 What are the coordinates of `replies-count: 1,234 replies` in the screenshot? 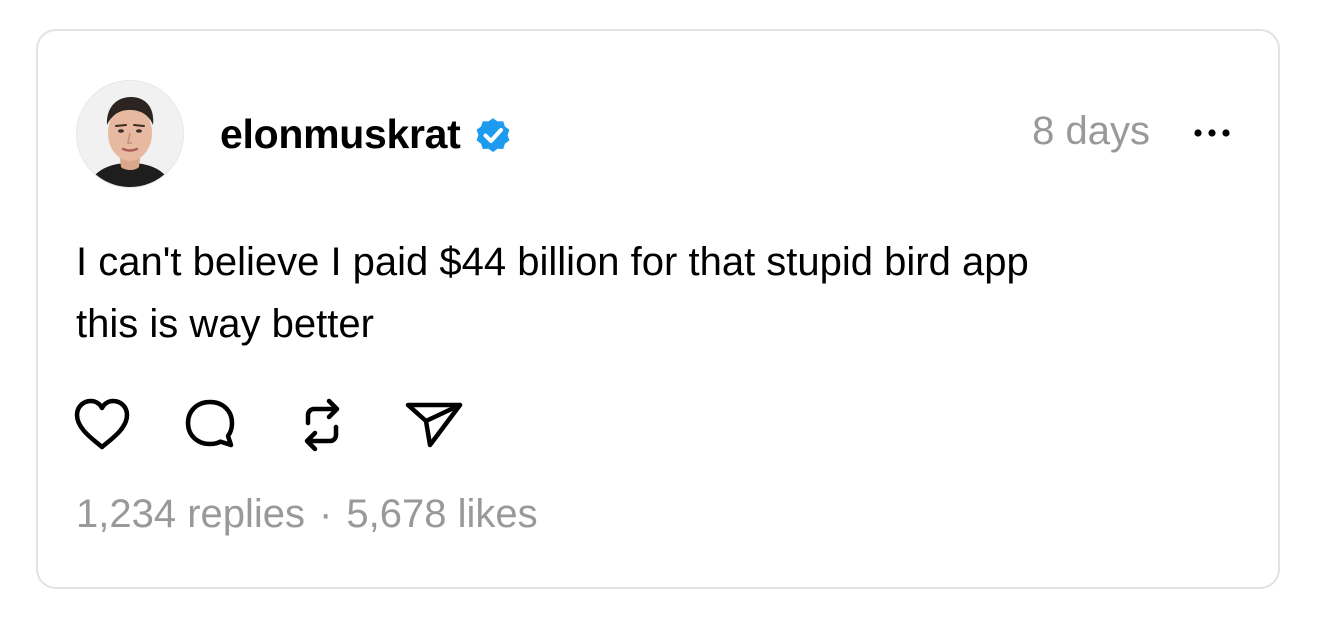 It's located at (190, 514).